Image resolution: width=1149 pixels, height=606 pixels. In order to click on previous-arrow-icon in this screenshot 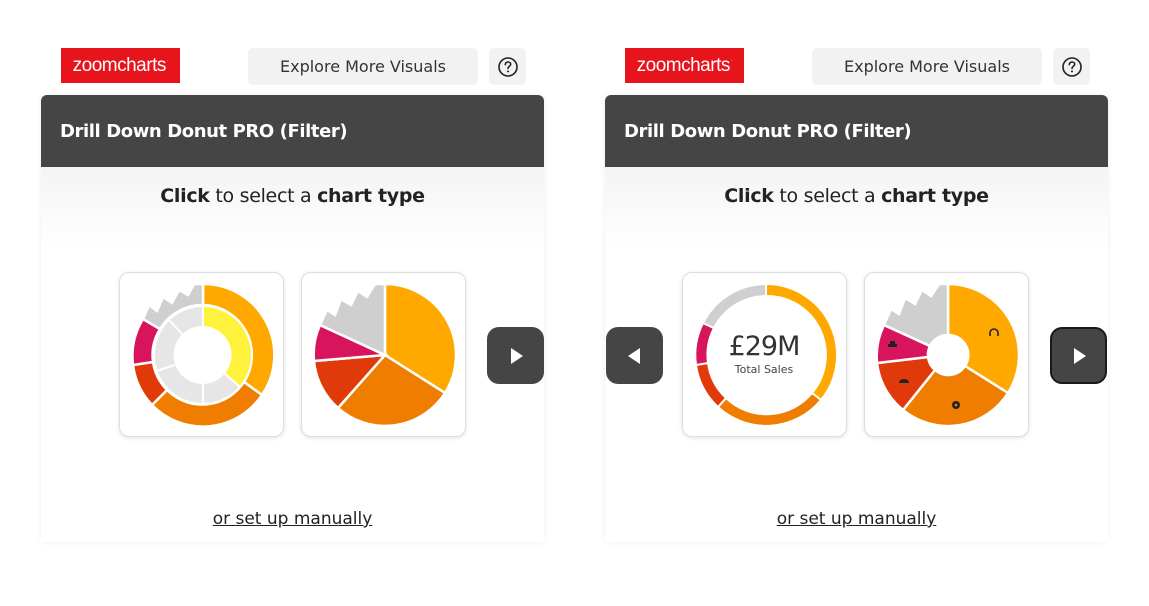, I will do `click(633, 355)`.